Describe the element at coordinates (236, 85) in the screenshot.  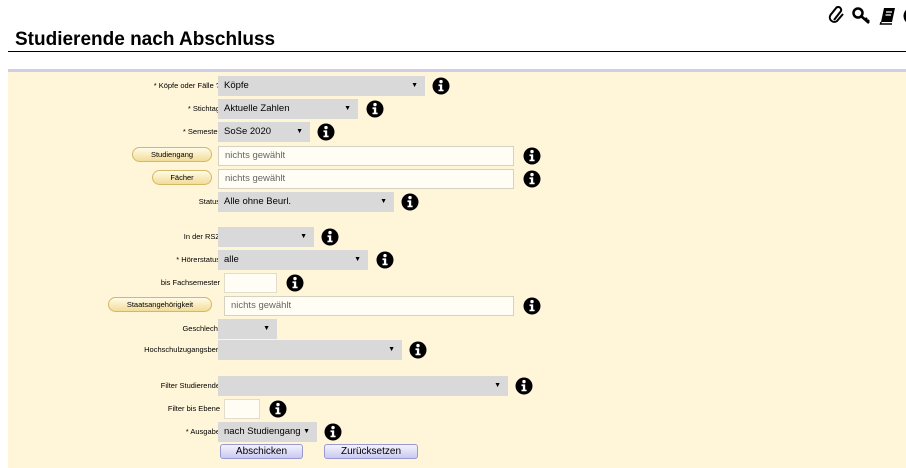
I see `koepfe-value: Köpfe` at that location.